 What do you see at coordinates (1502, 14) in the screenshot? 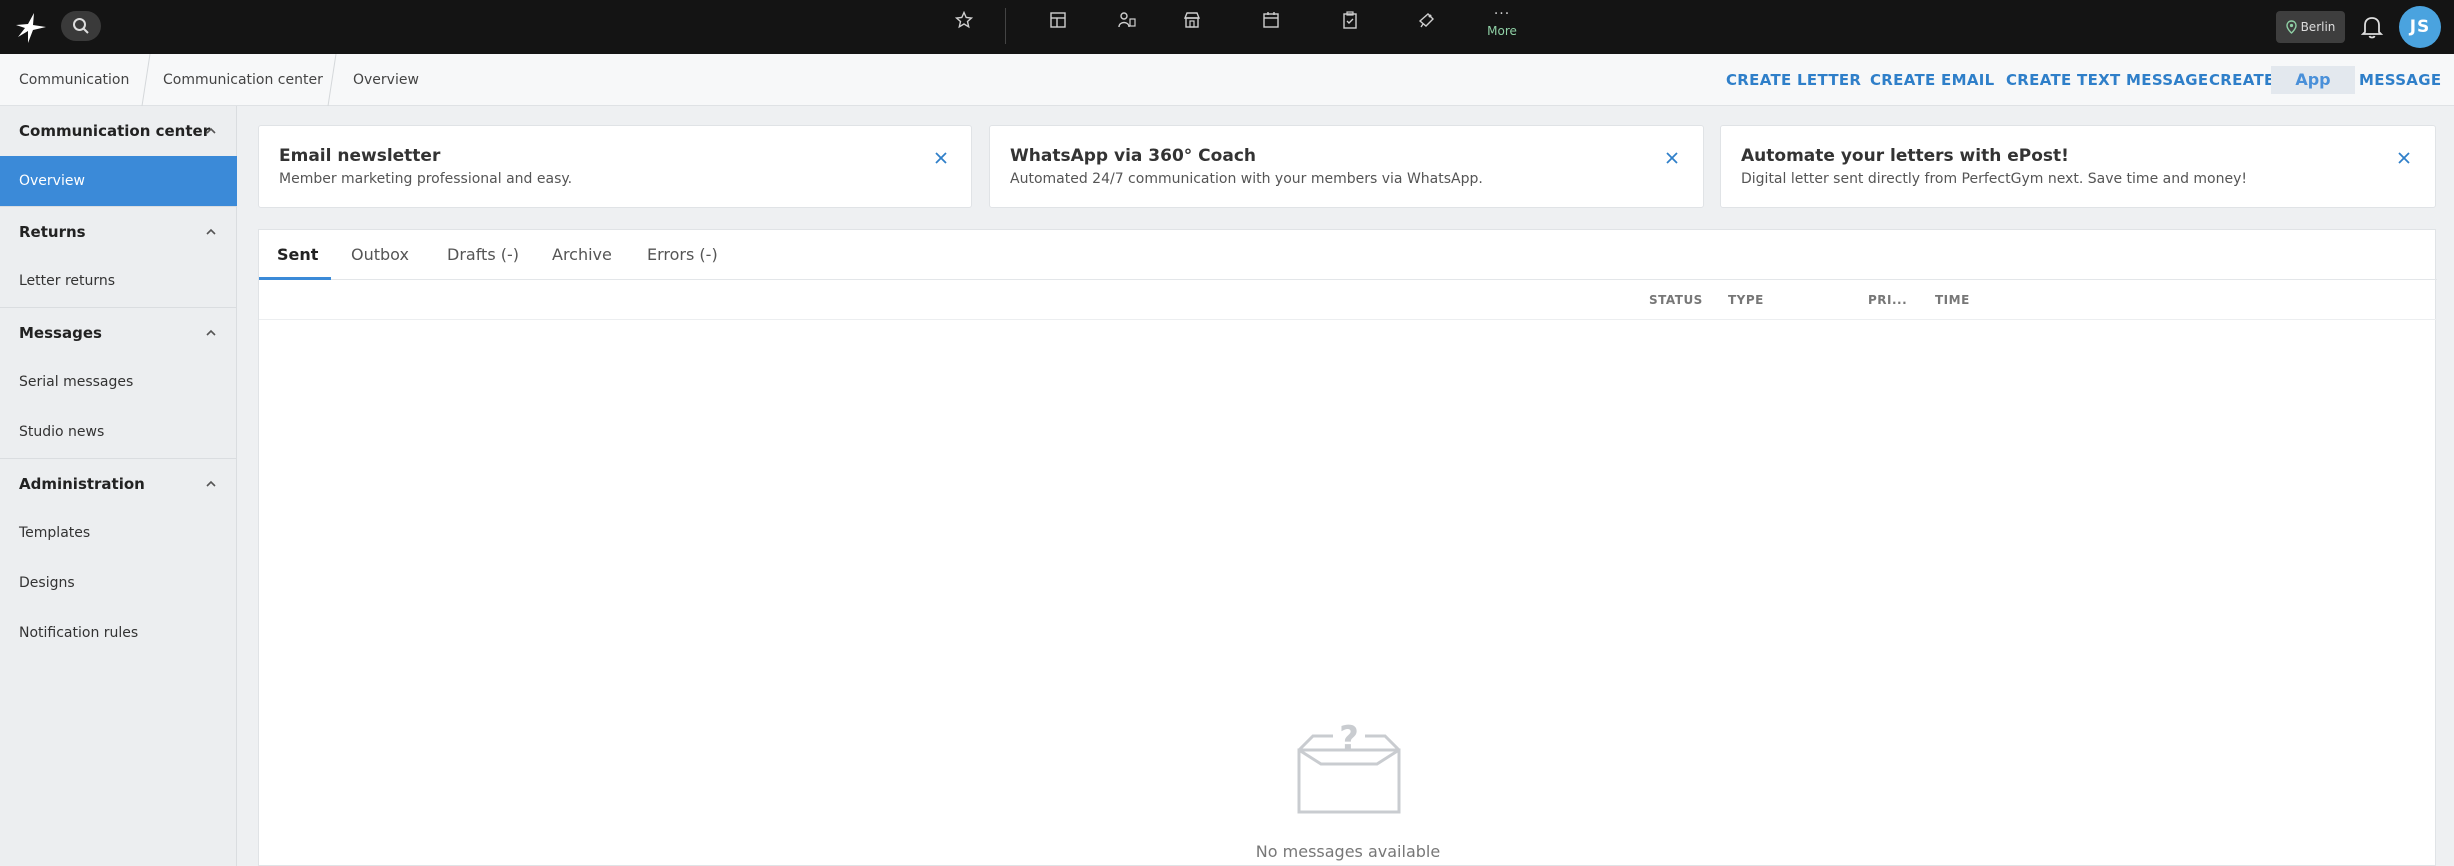
I see `more-dots-icon: ···` at bounding box center [1502, 14].